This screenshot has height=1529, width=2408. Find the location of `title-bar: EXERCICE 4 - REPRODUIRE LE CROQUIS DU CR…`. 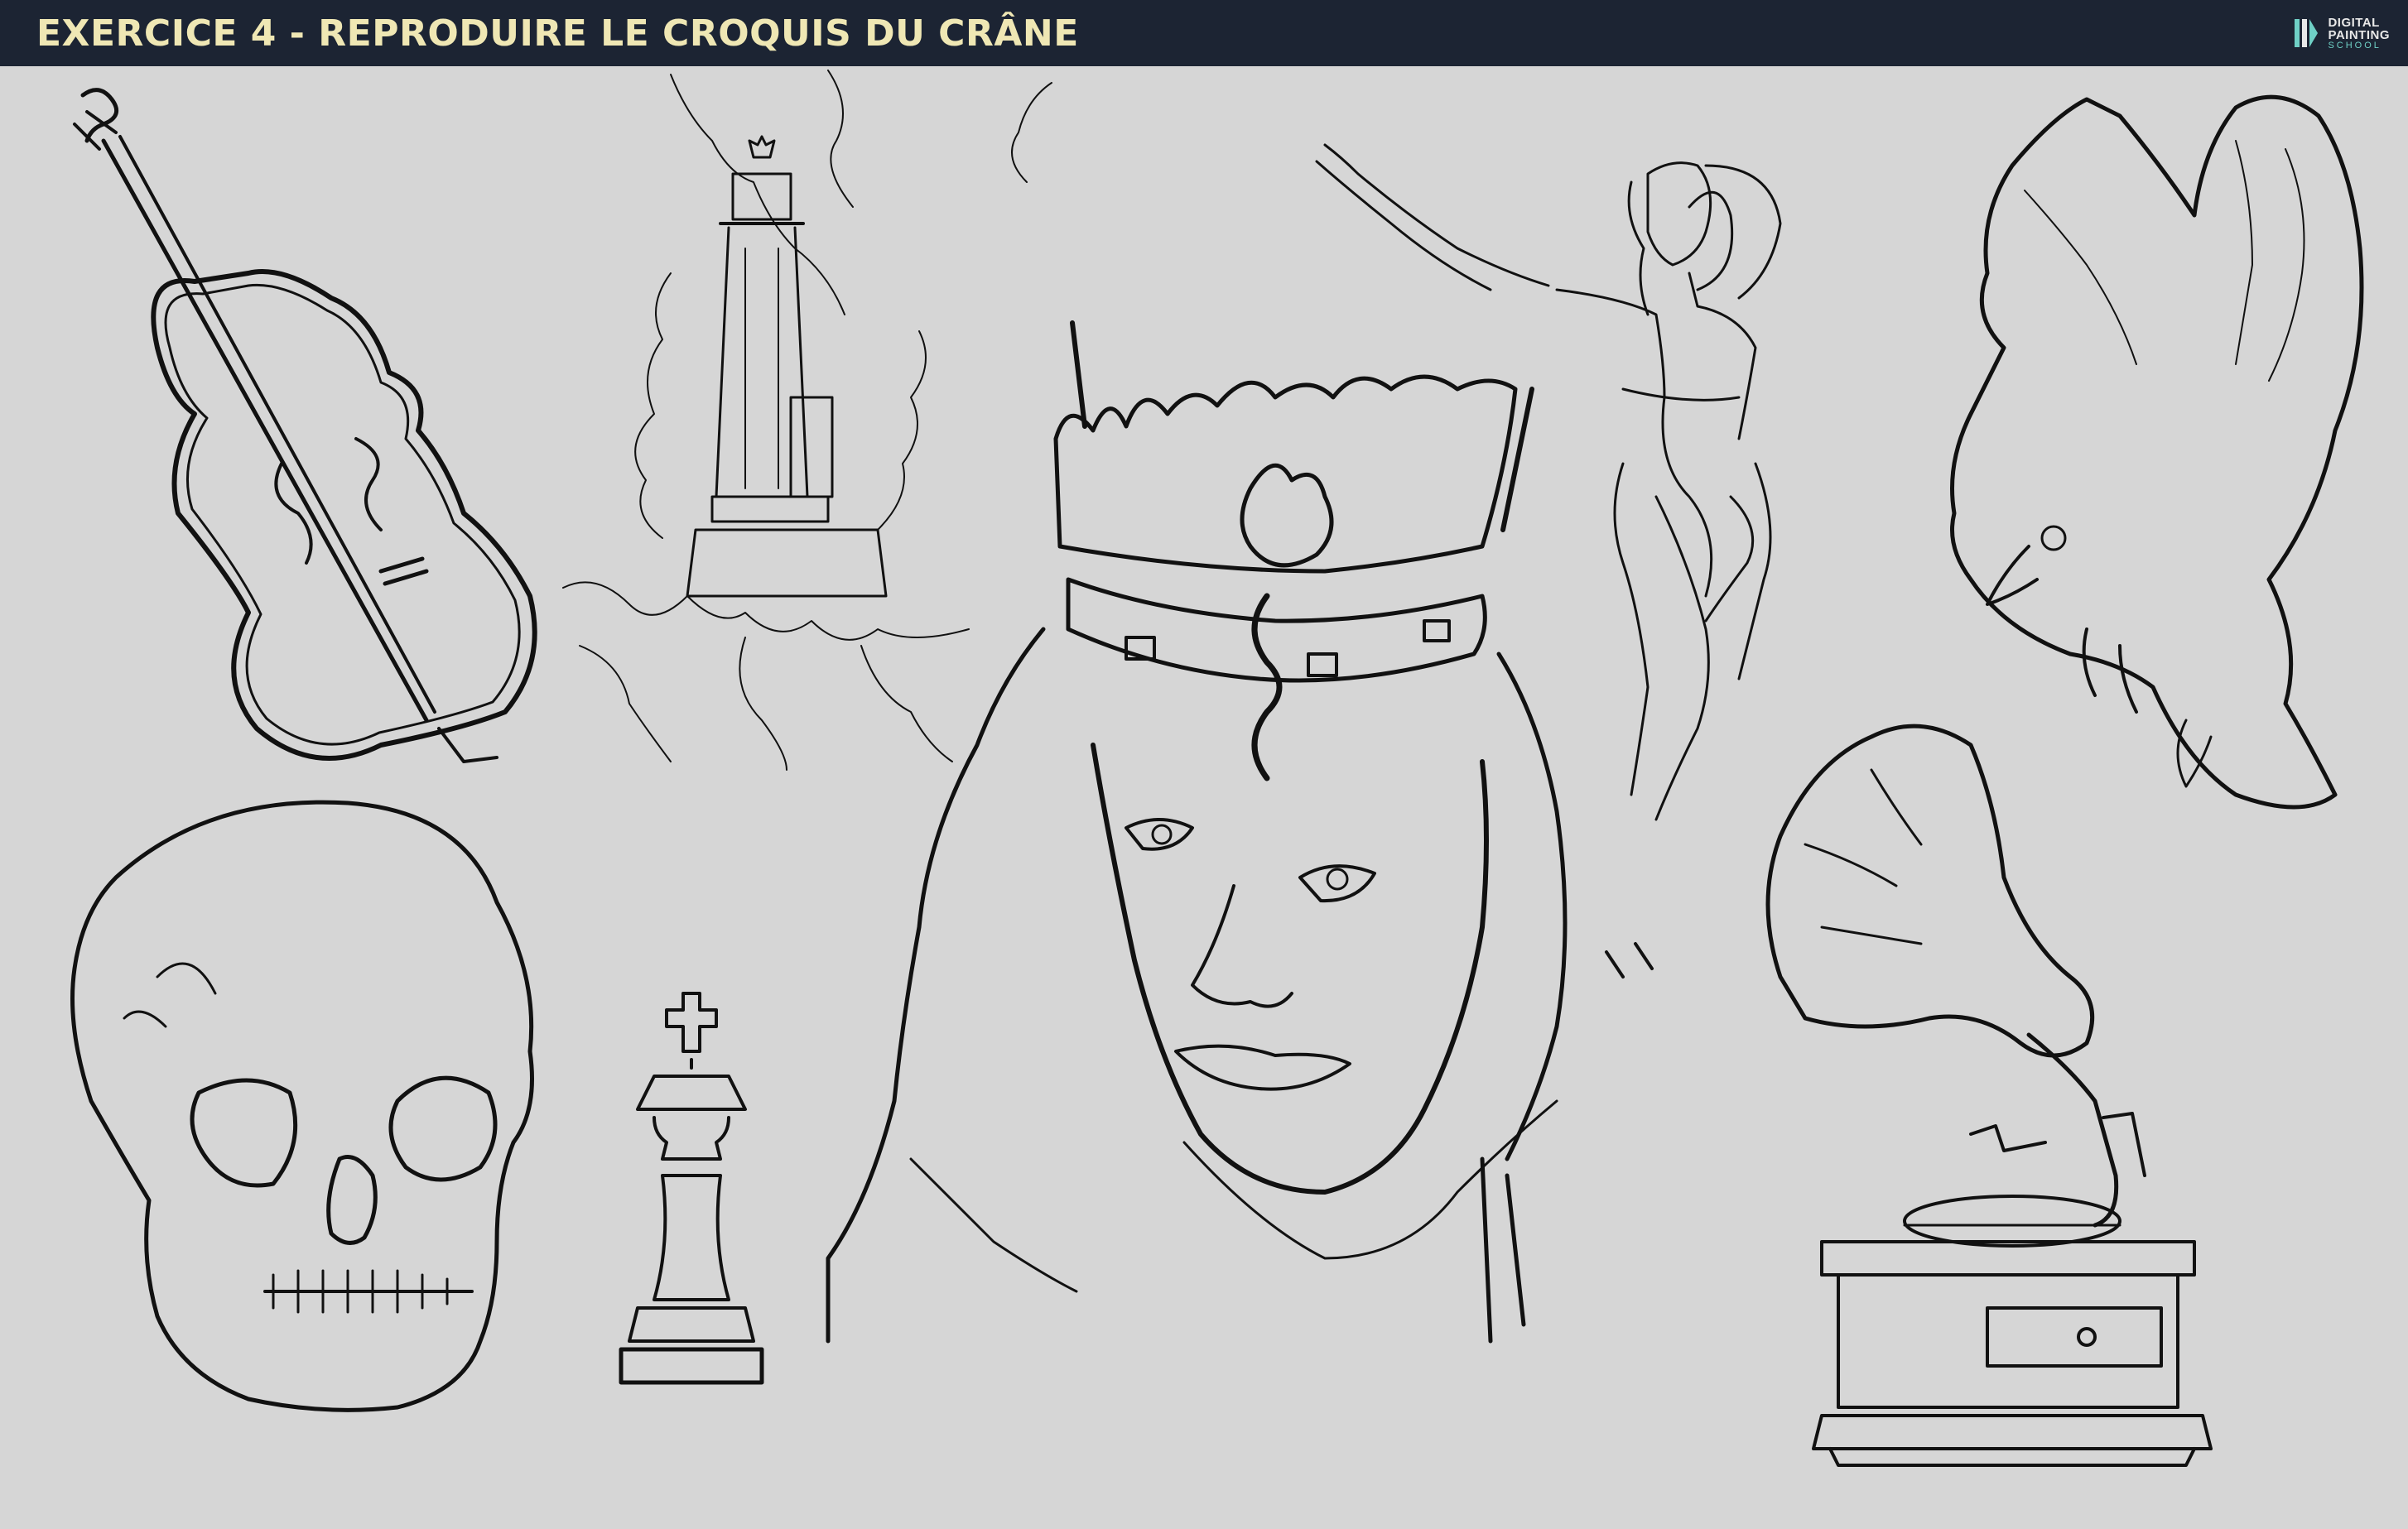

title-bar: EXERCICE 4 - REPRODUIRE LE CROQUIS DU CR… is located at coordinates (1204, 33).